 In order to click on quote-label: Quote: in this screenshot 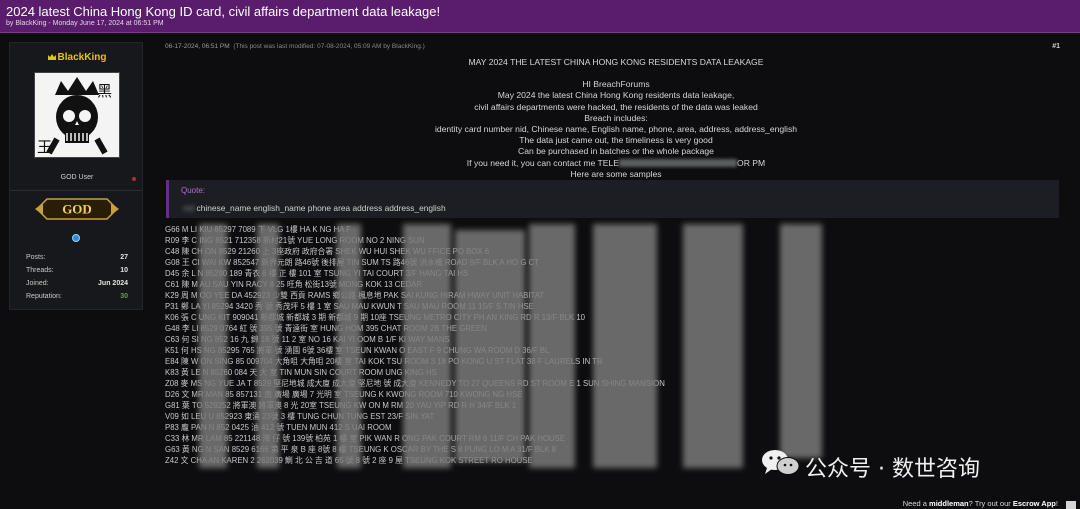, I will do `click(193, 190)`.